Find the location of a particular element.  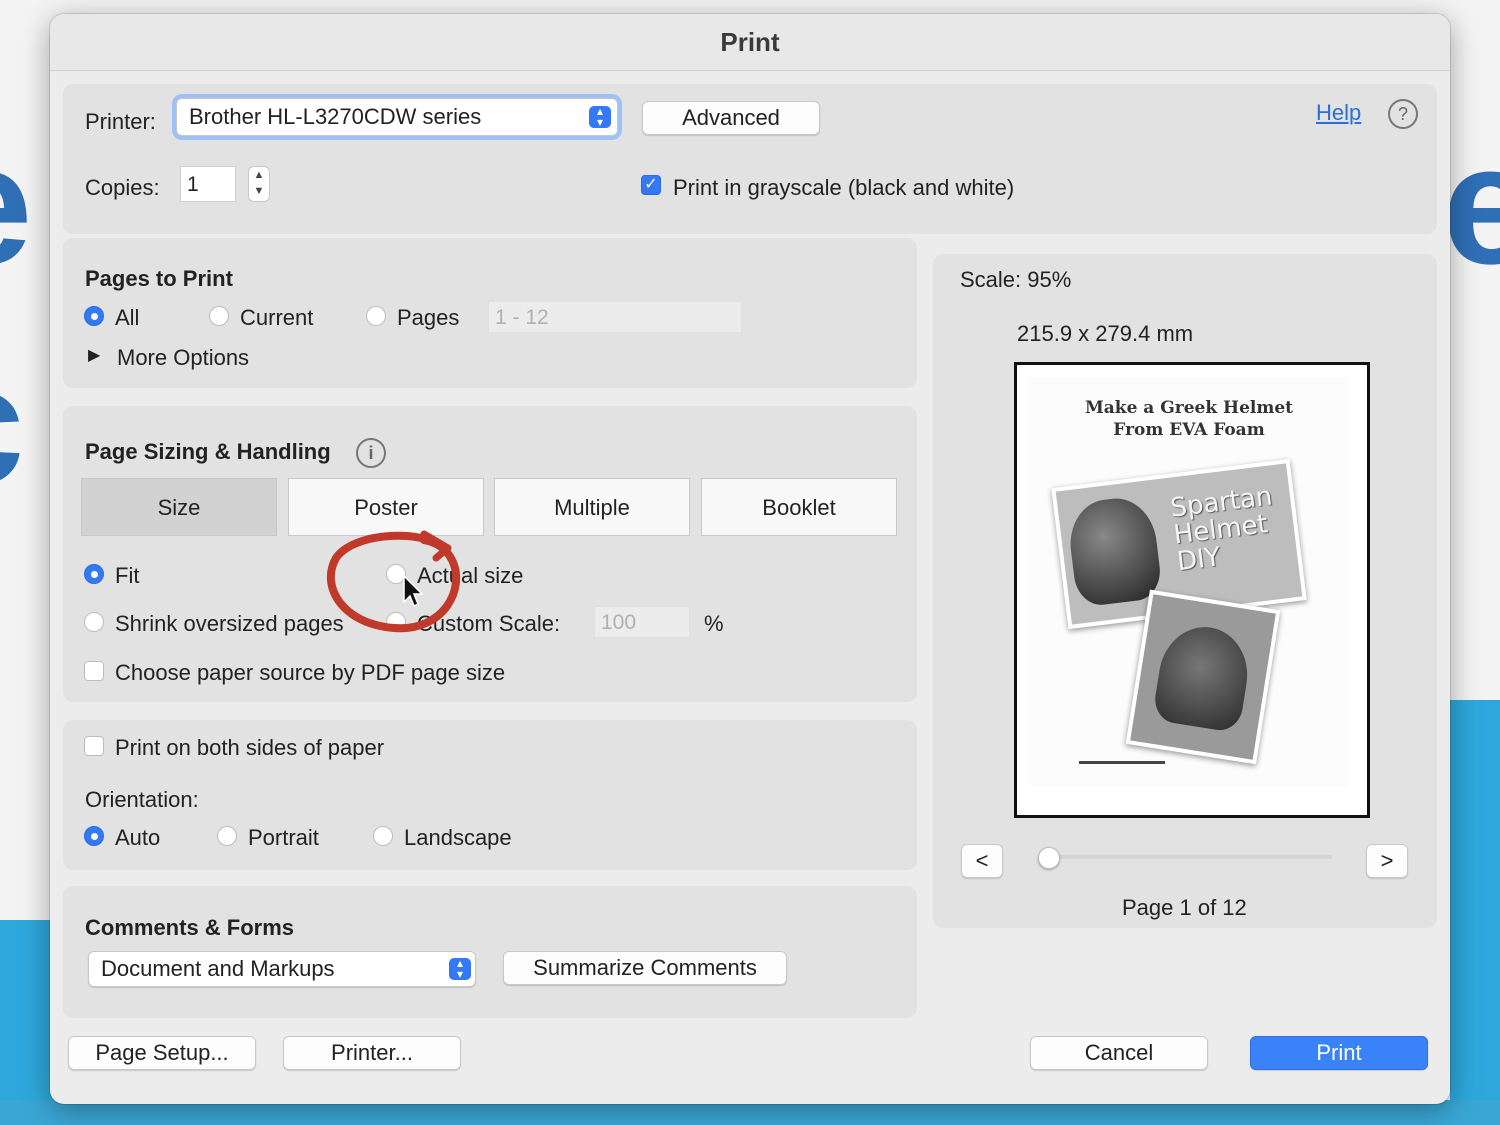

custom-scale-field: 100 is located at coordinates (642, 622).